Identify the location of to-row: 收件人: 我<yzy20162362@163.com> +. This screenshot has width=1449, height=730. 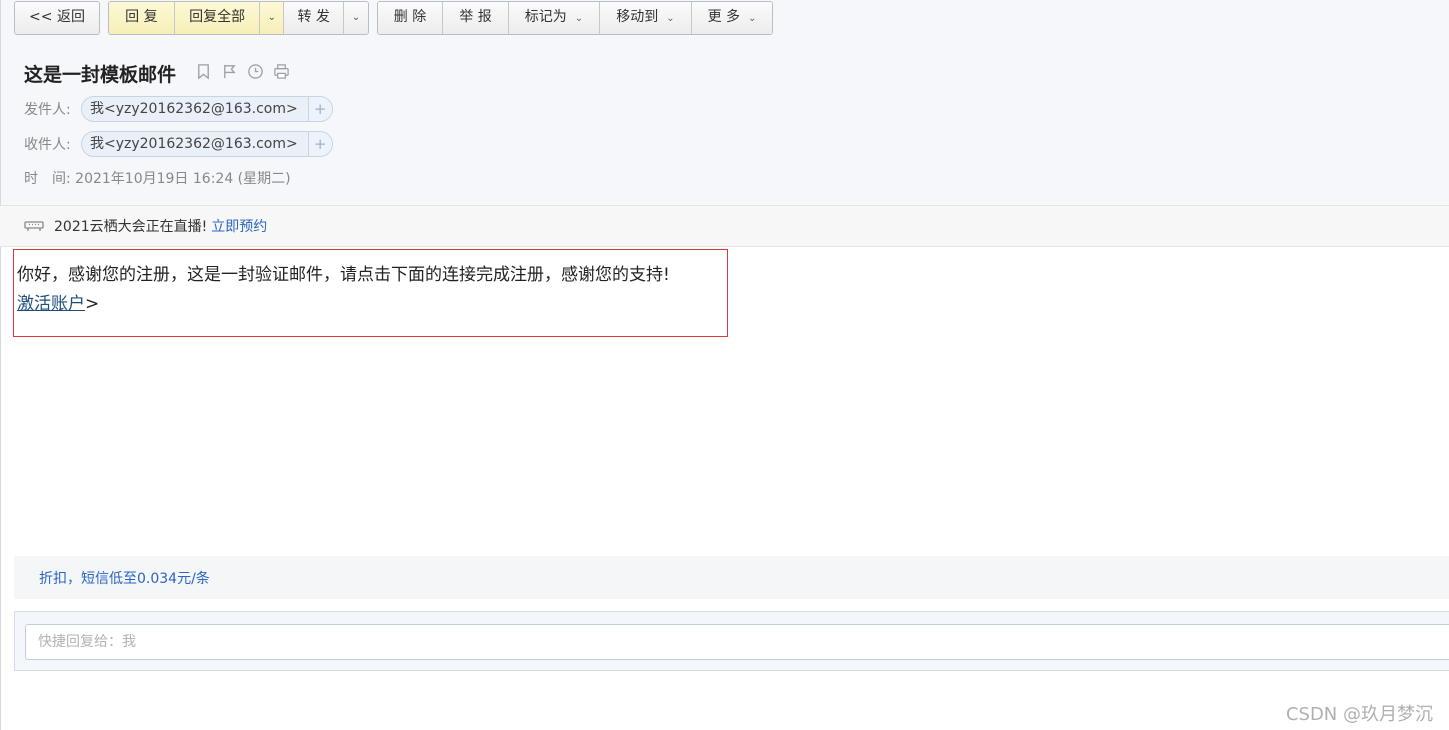
(178, 144).